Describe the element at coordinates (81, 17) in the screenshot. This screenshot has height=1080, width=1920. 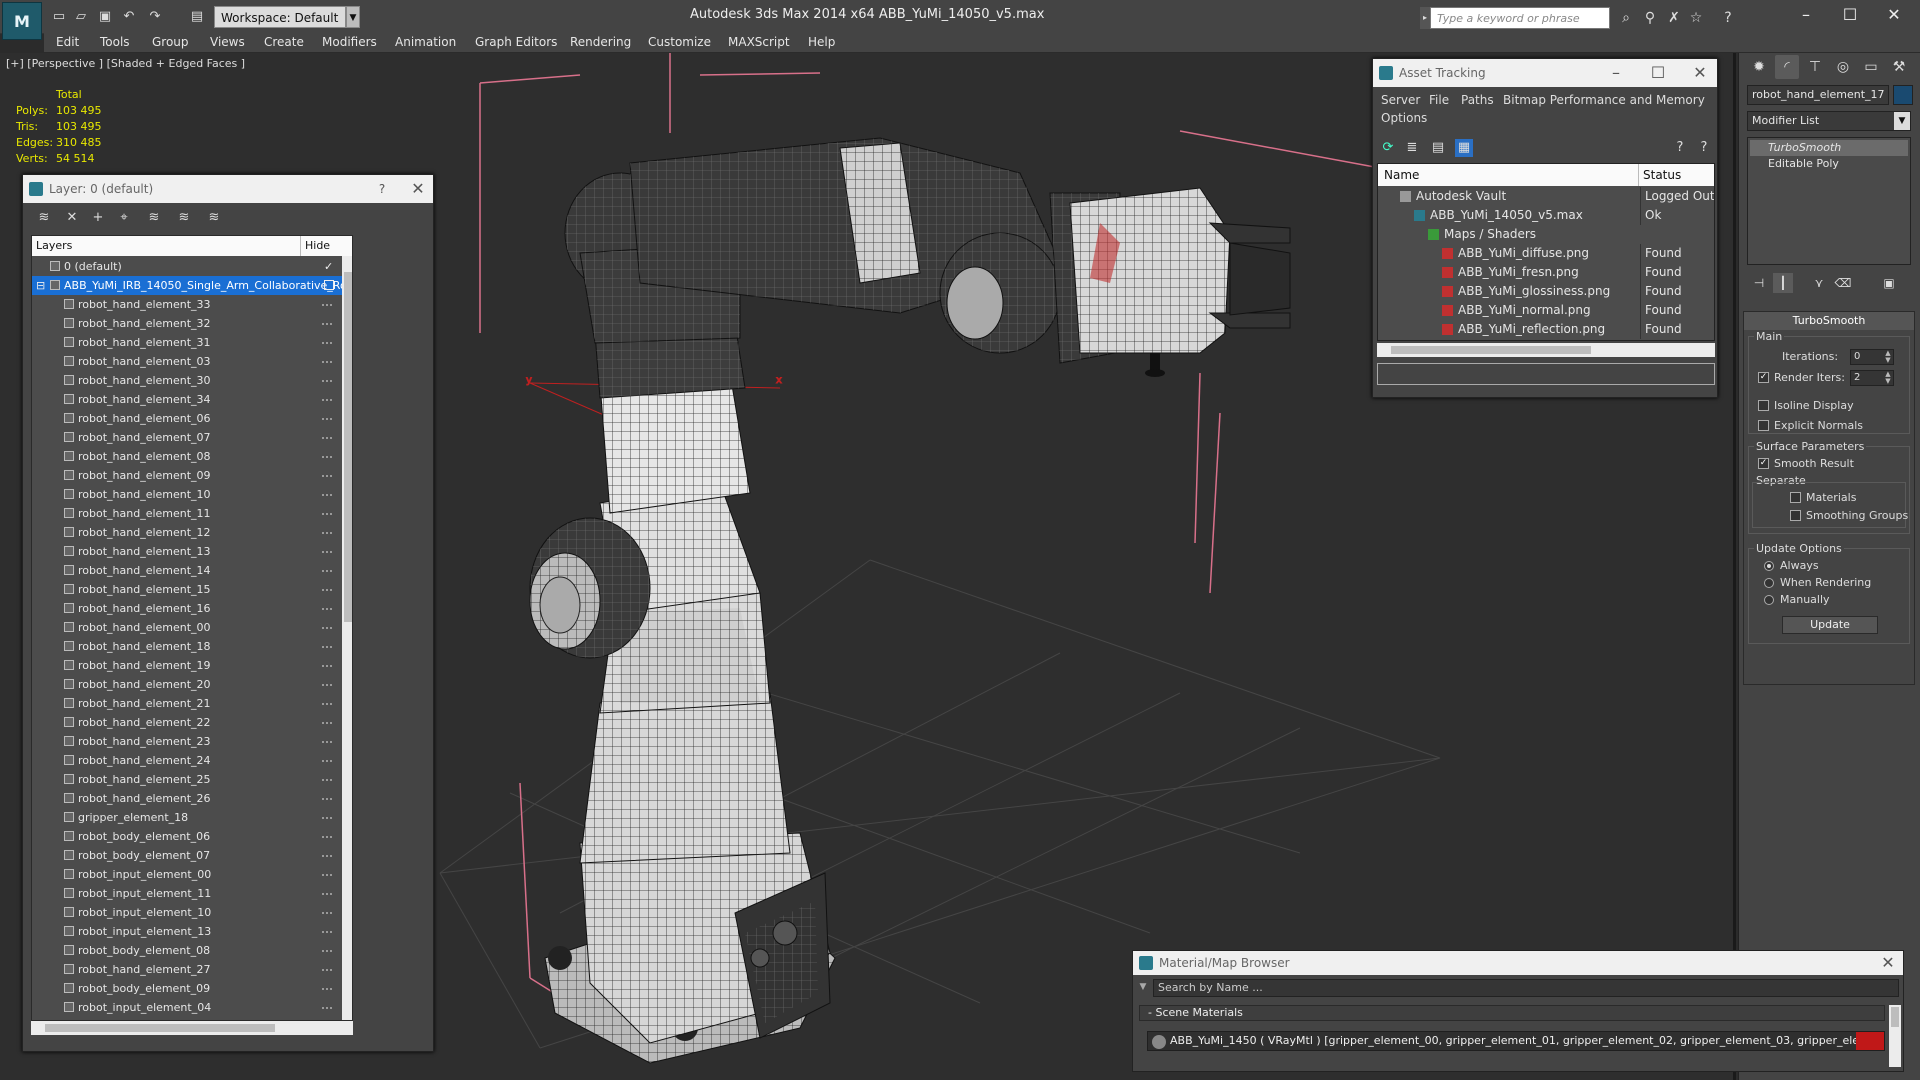
I see `open-file-icon: ▱` at that location.